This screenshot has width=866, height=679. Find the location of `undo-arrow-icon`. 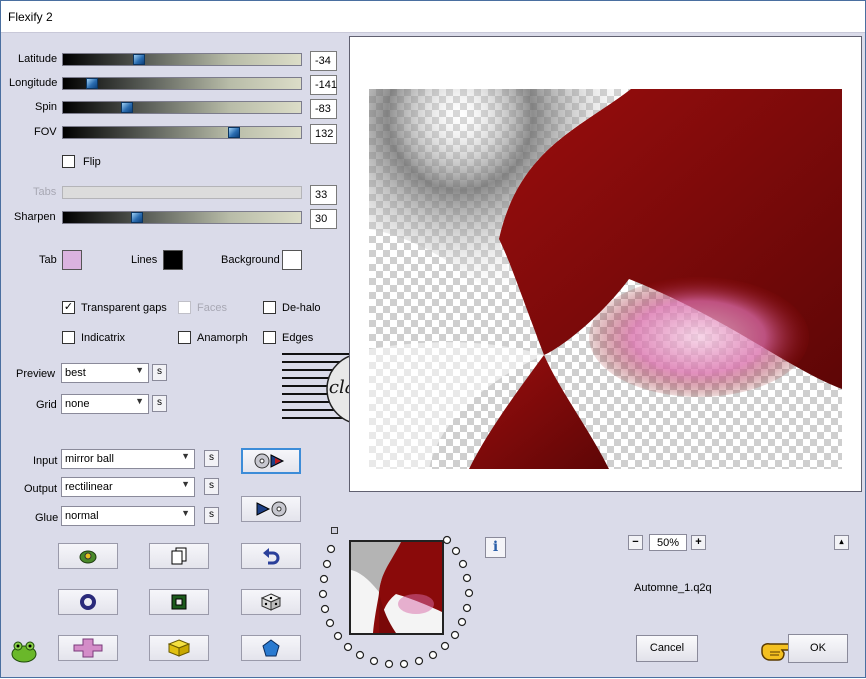

undo-arrow-icon is located at coordinates (271, 556).